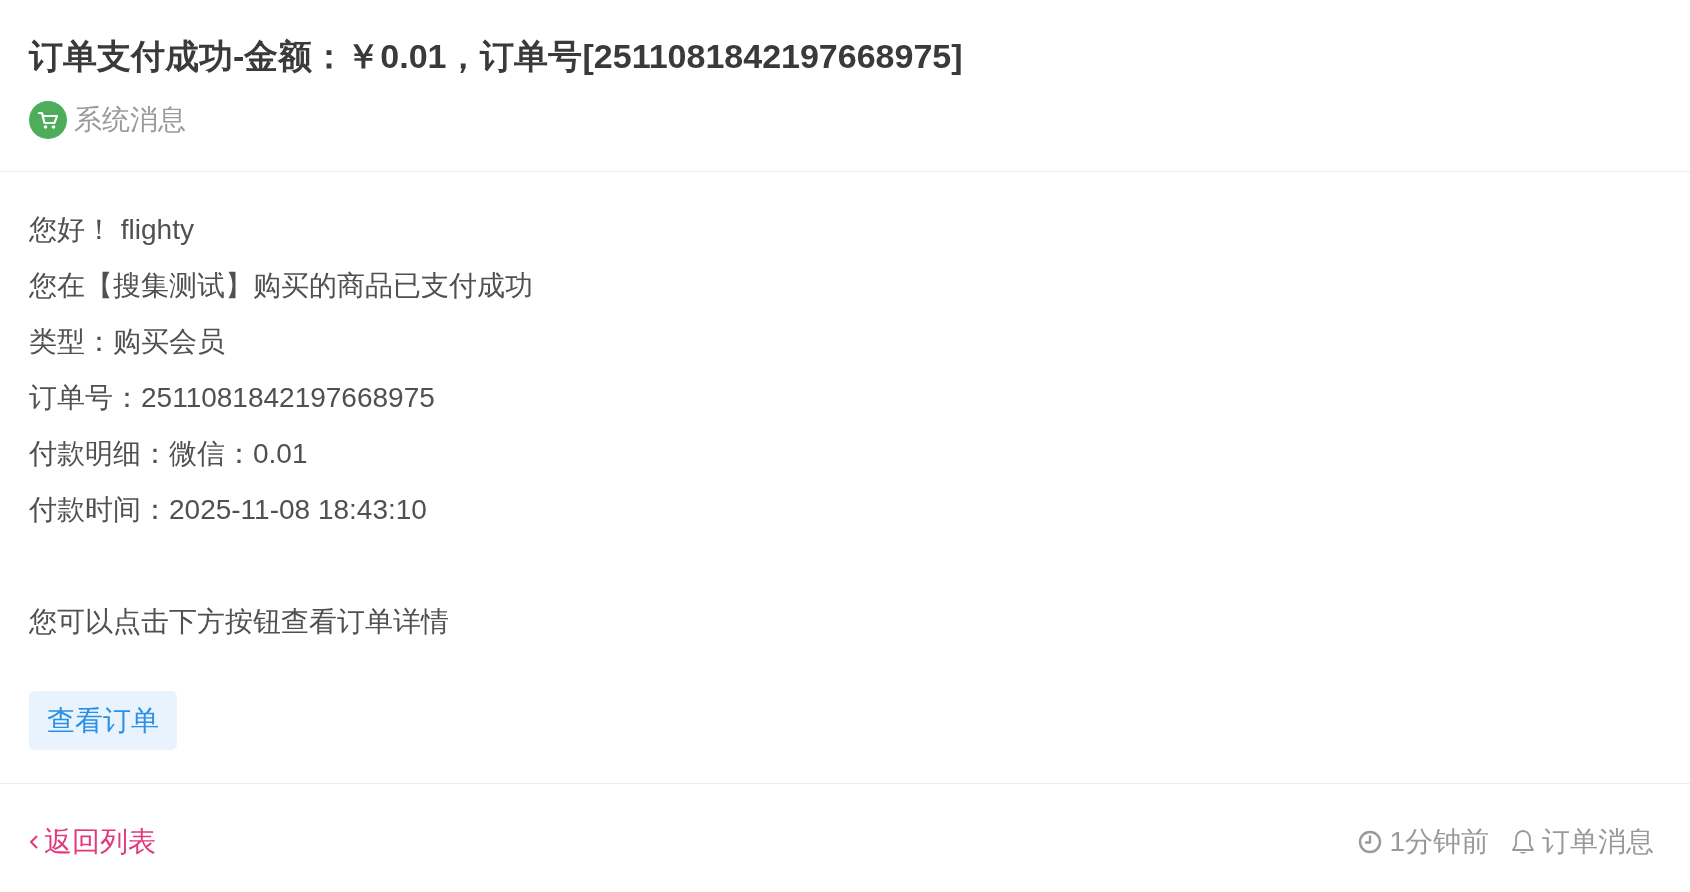 This screenshot has height=892, width=1690. What do you see at coordinates (281, 286) in the screenshot?
I see `message-line: 您在【搜集测试】购买的商品已支付成功` at bounding box center [281, 286].